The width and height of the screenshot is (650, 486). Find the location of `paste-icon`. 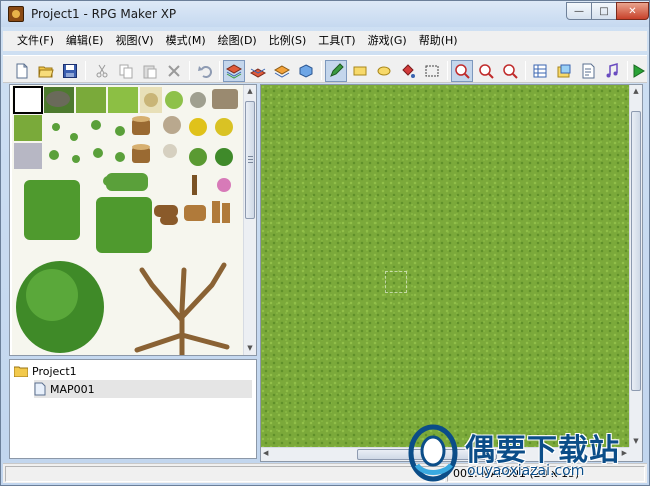

paste-icon is located at coordinates (150, 71).